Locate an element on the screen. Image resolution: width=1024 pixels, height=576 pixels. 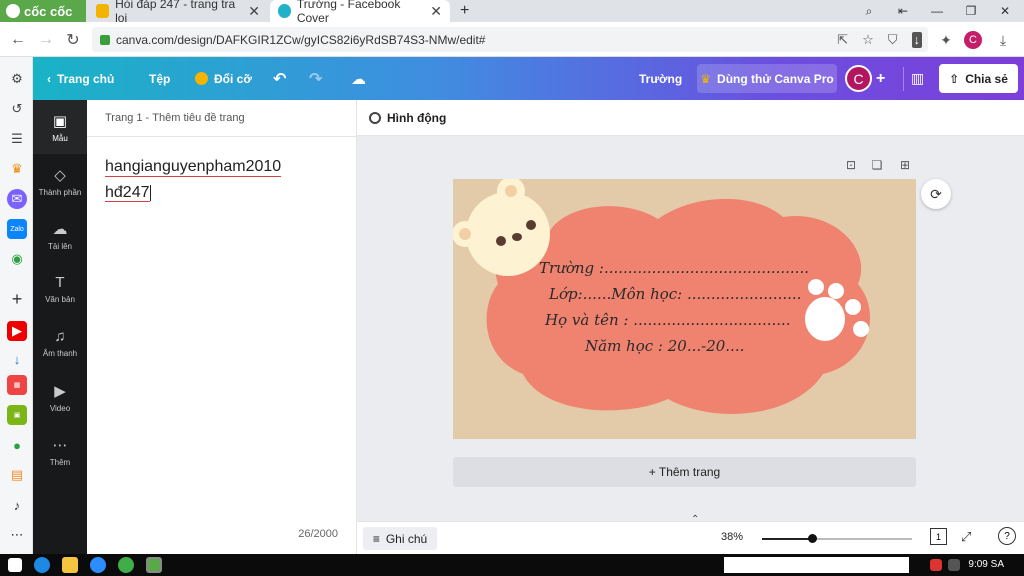
more-dots-icon: ⋯ is located at coordinates (17, 535).